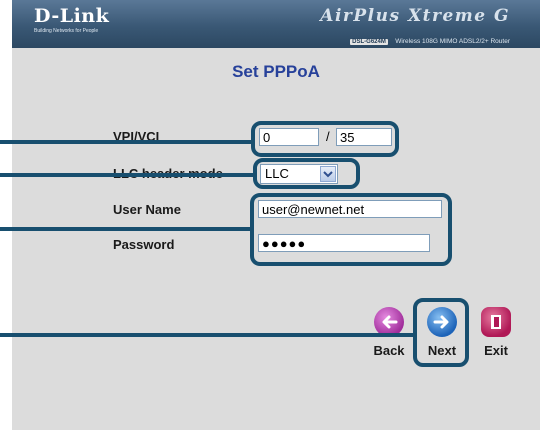 The height and width of the screenshot is (430, 540). Describe the element at coordinates (369, 42) in the screenshot. I see `model-badge: DSL-G624M` at that location.